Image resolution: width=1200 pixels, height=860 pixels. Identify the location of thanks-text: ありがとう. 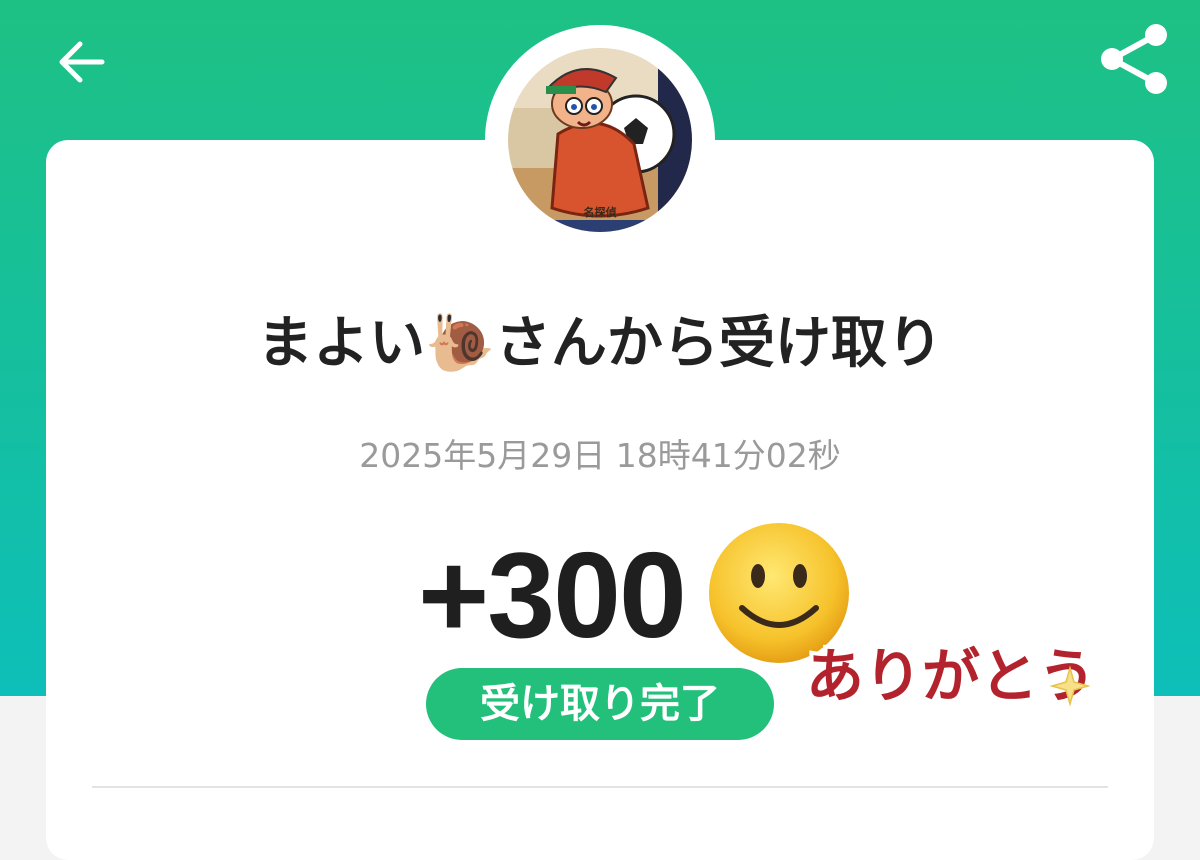
(951, 676).